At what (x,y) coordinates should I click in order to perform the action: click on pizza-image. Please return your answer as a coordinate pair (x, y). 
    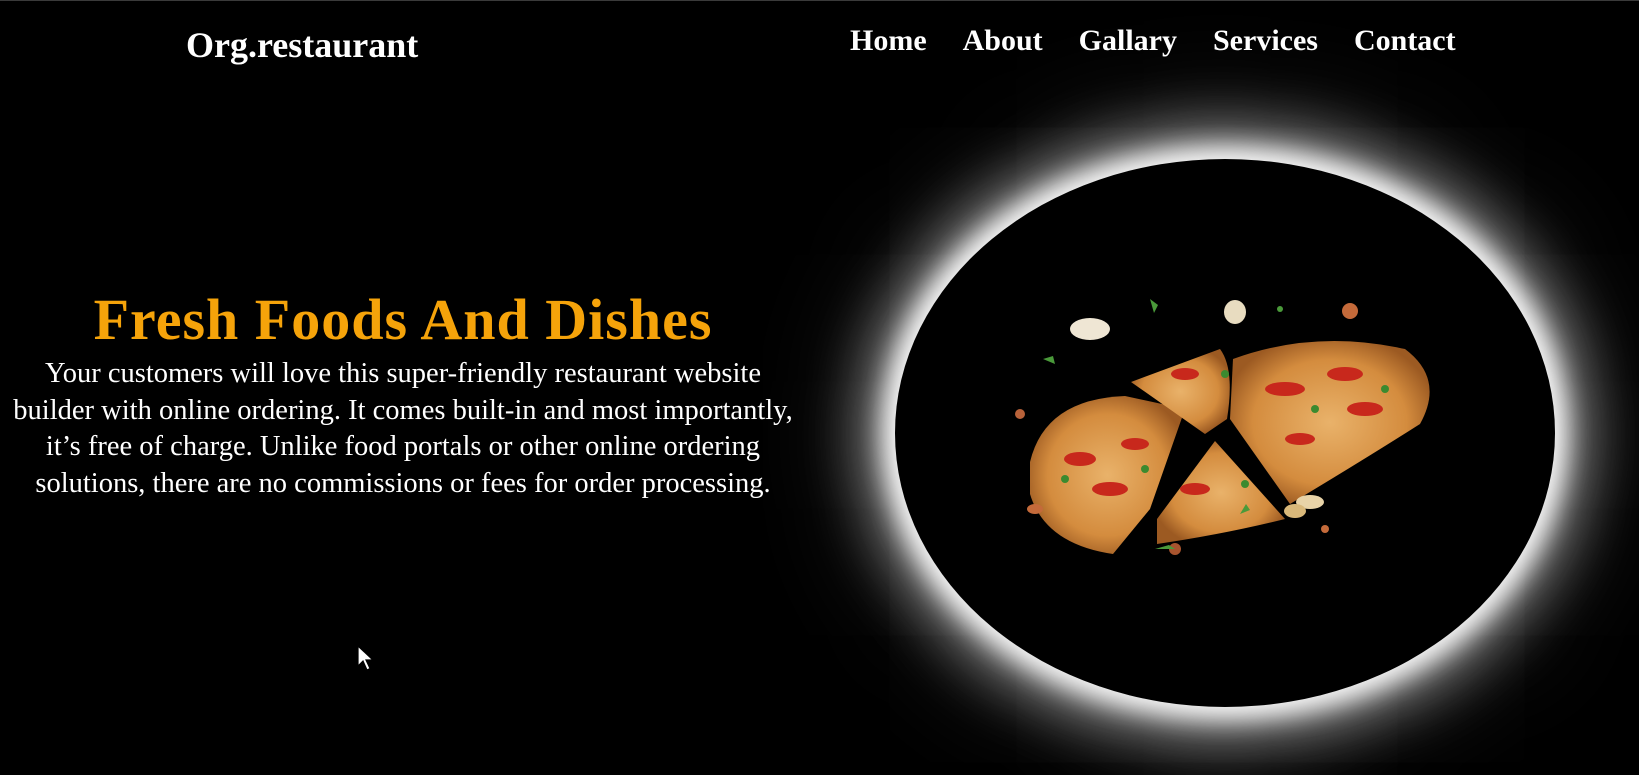
    Looking at the image, I should click on (1222, 427).